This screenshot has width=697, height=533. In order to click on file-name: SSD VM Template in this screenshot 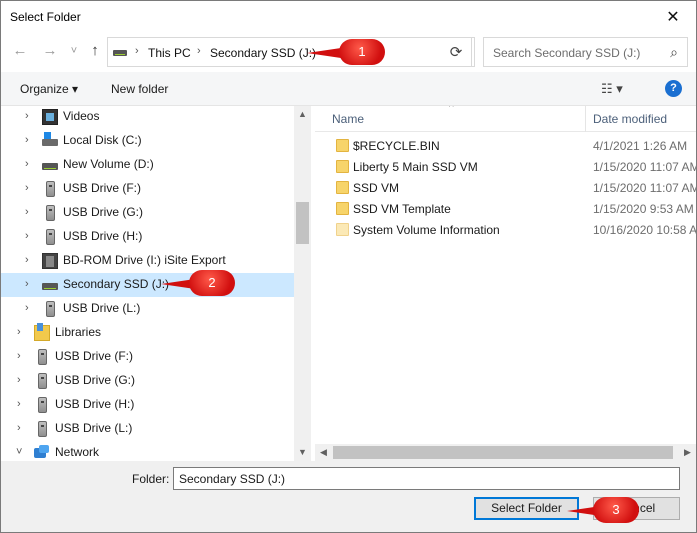, I will do `click(402, 209)`.